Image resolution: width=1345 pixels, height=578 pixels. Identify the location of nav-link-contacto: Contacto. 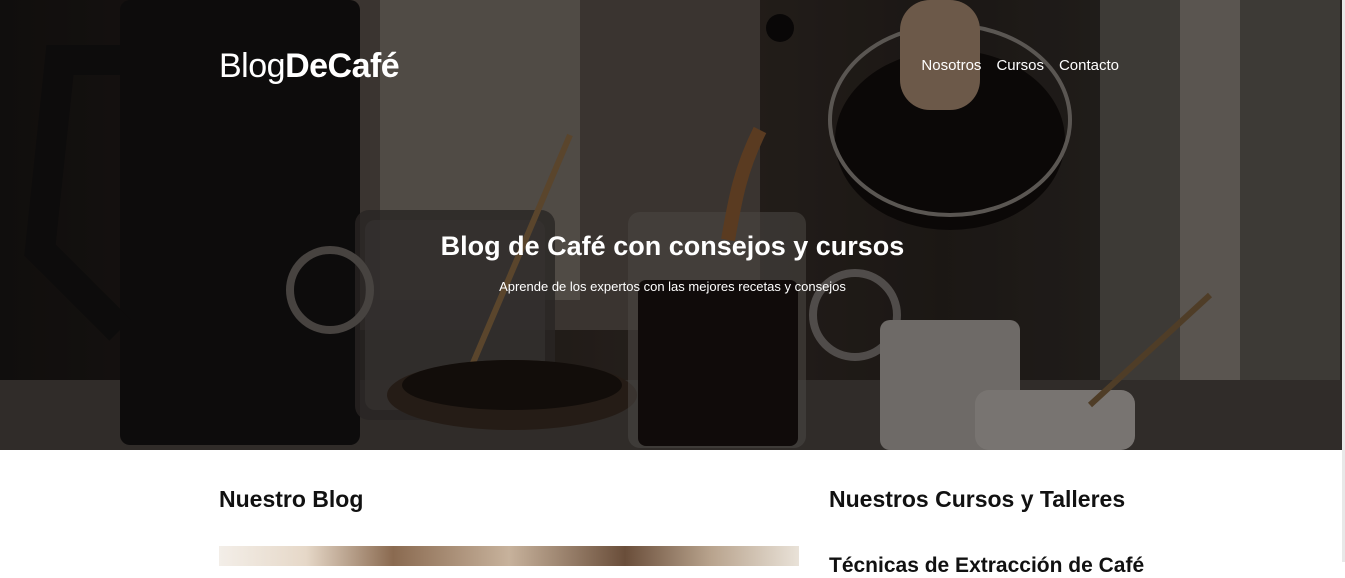
(1089, 66).